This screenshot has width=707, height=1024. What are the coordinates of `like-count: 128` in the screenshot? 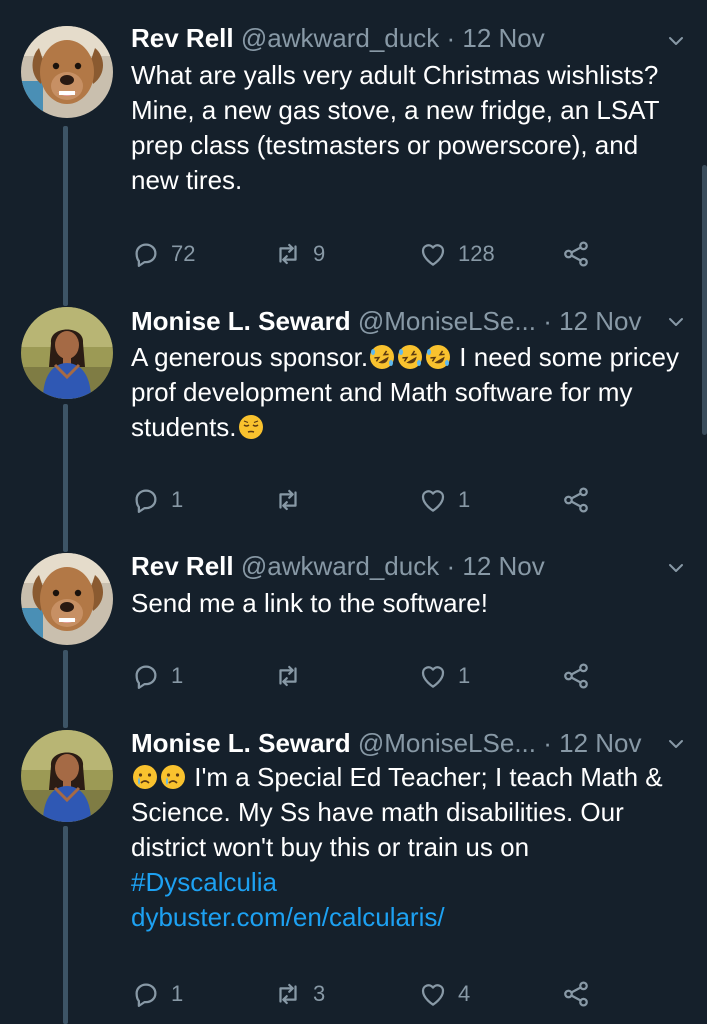 It's located at (476, 253).